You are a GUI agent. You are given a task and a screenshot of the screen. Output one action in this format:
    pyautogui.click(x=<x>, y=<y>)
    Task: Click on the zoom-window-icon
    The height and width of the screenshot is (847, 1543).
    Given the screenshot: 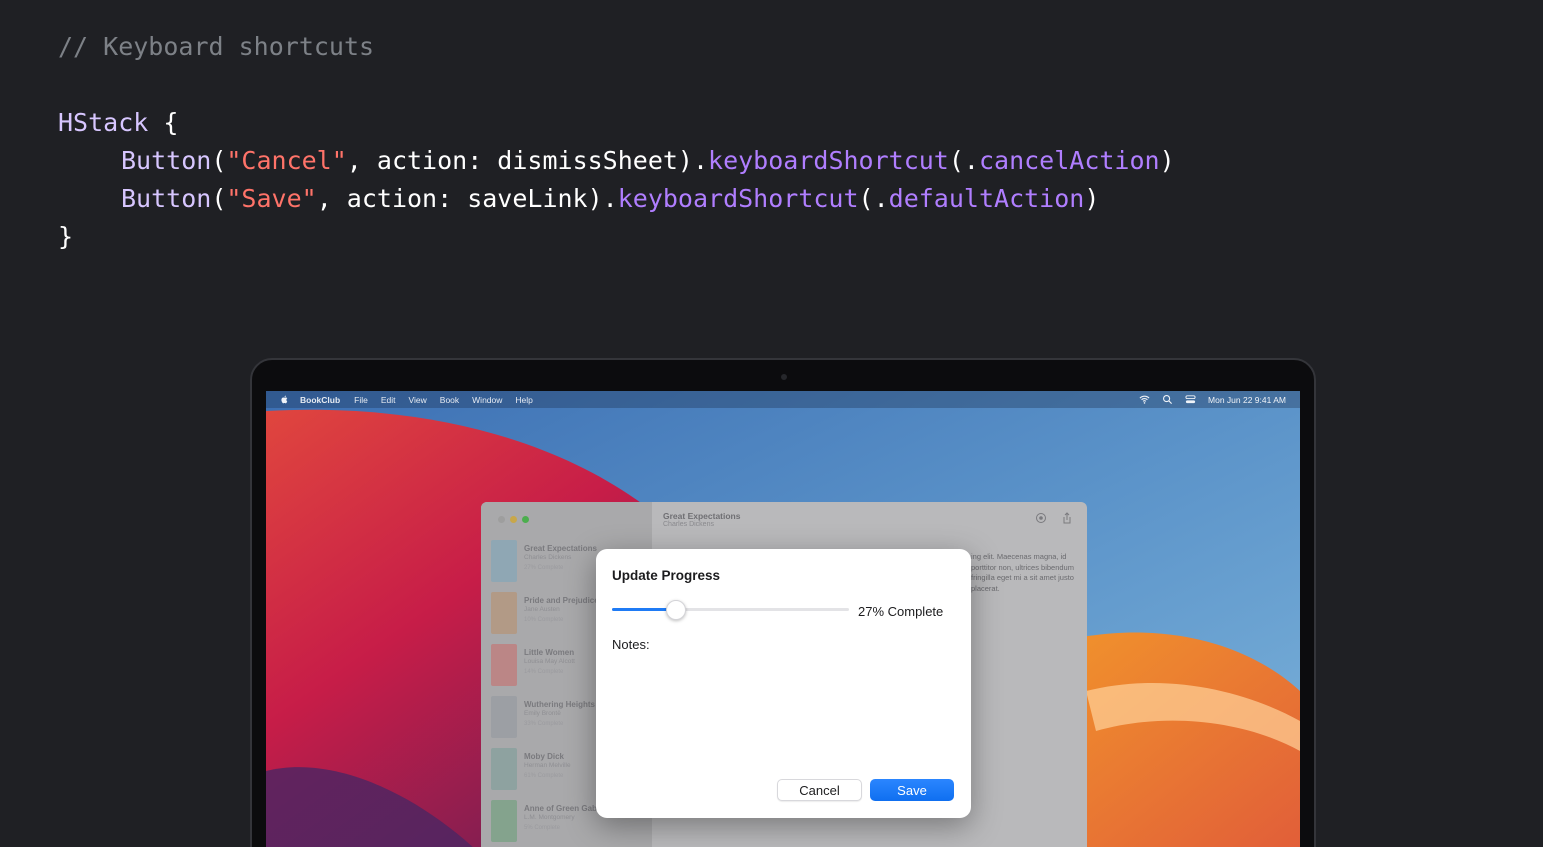 What is the action you would take?
    pyautogui.click(x=525, y=519)
    